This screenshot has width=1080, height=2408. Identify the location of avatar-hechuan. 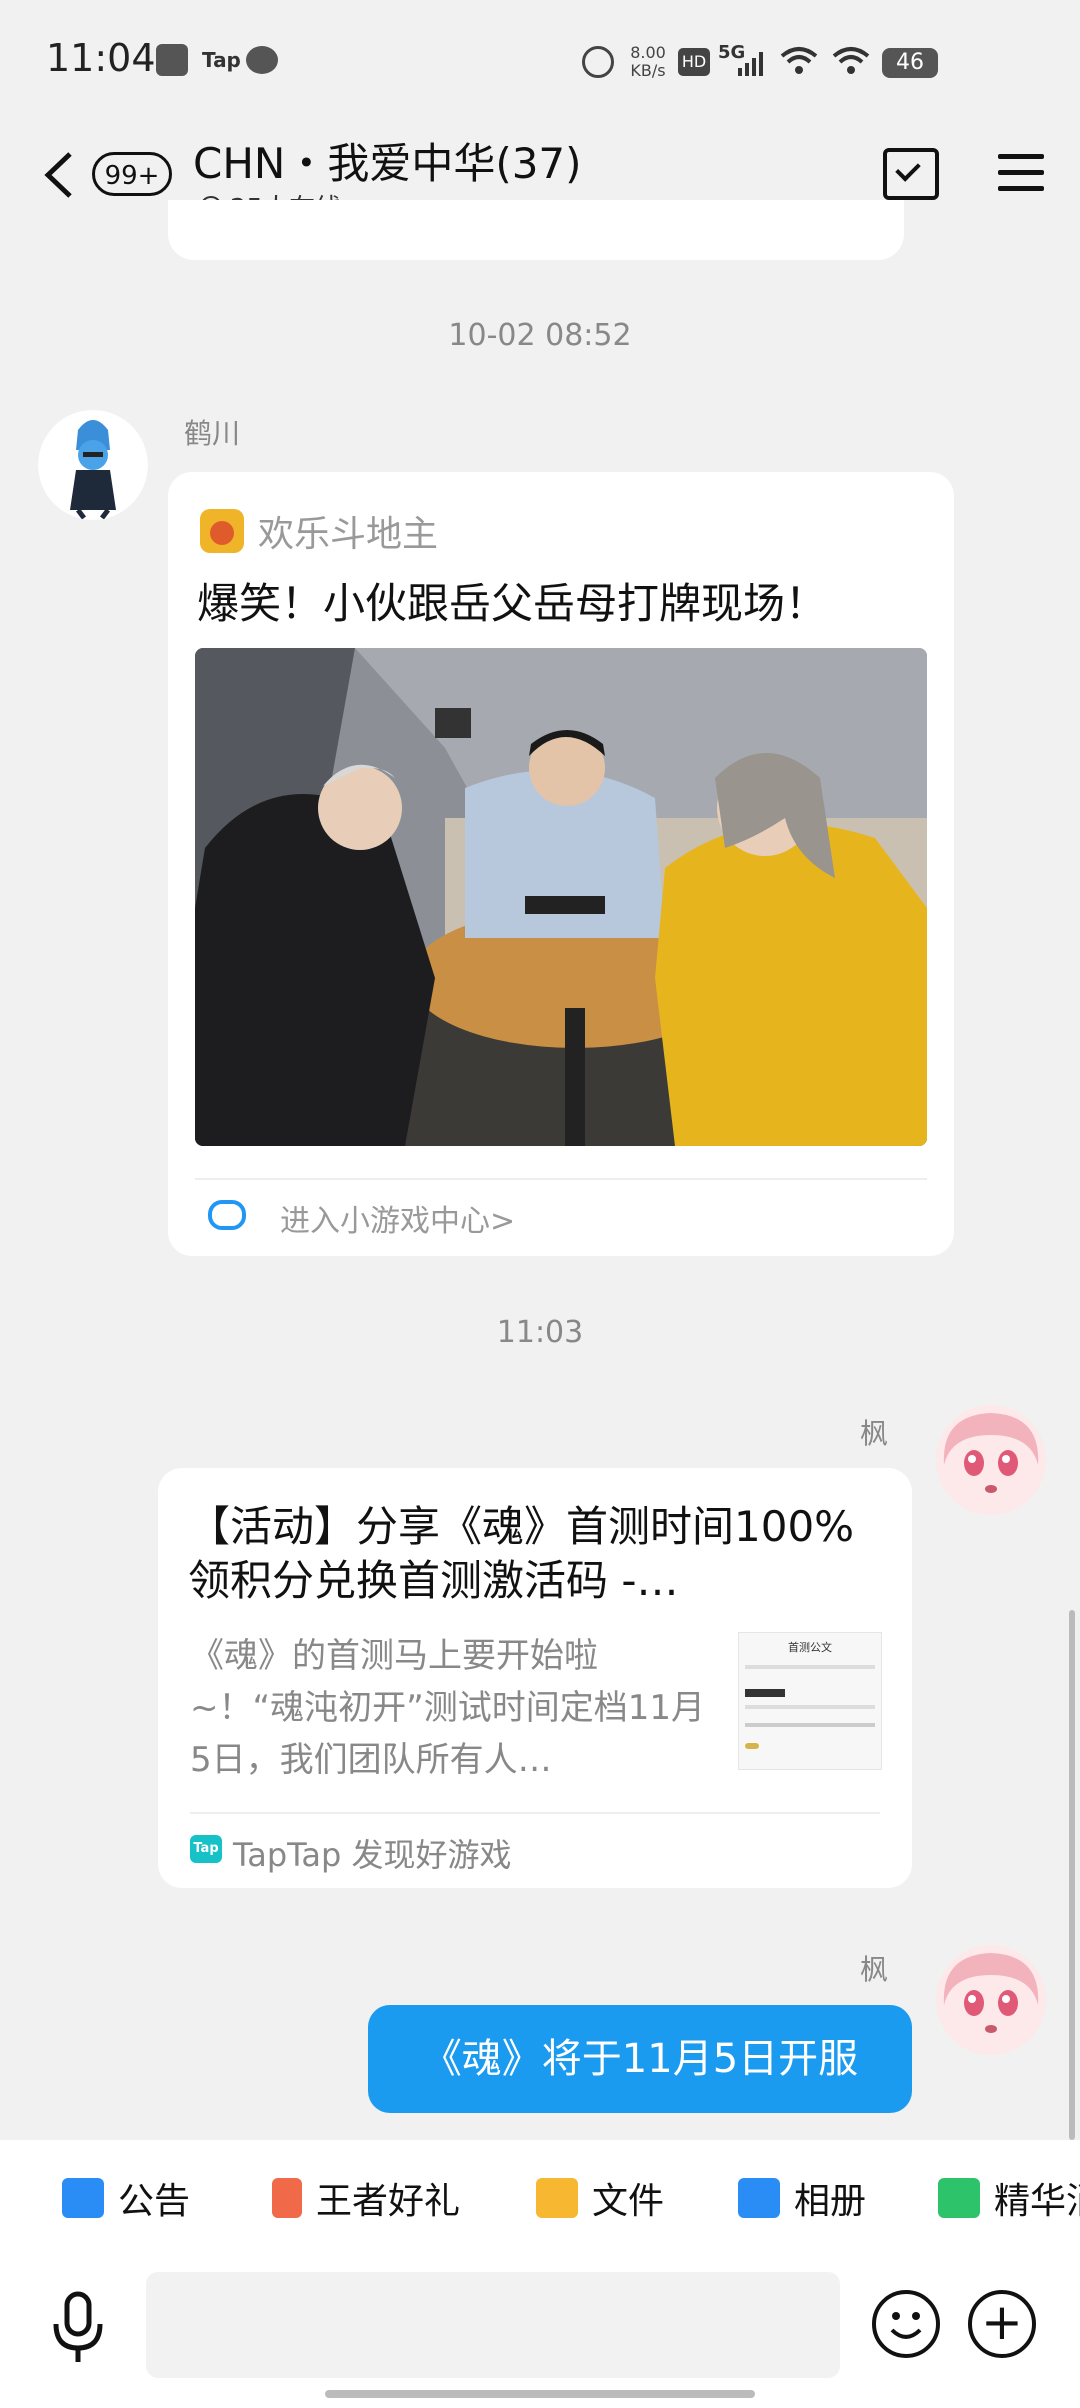
(93, 465).